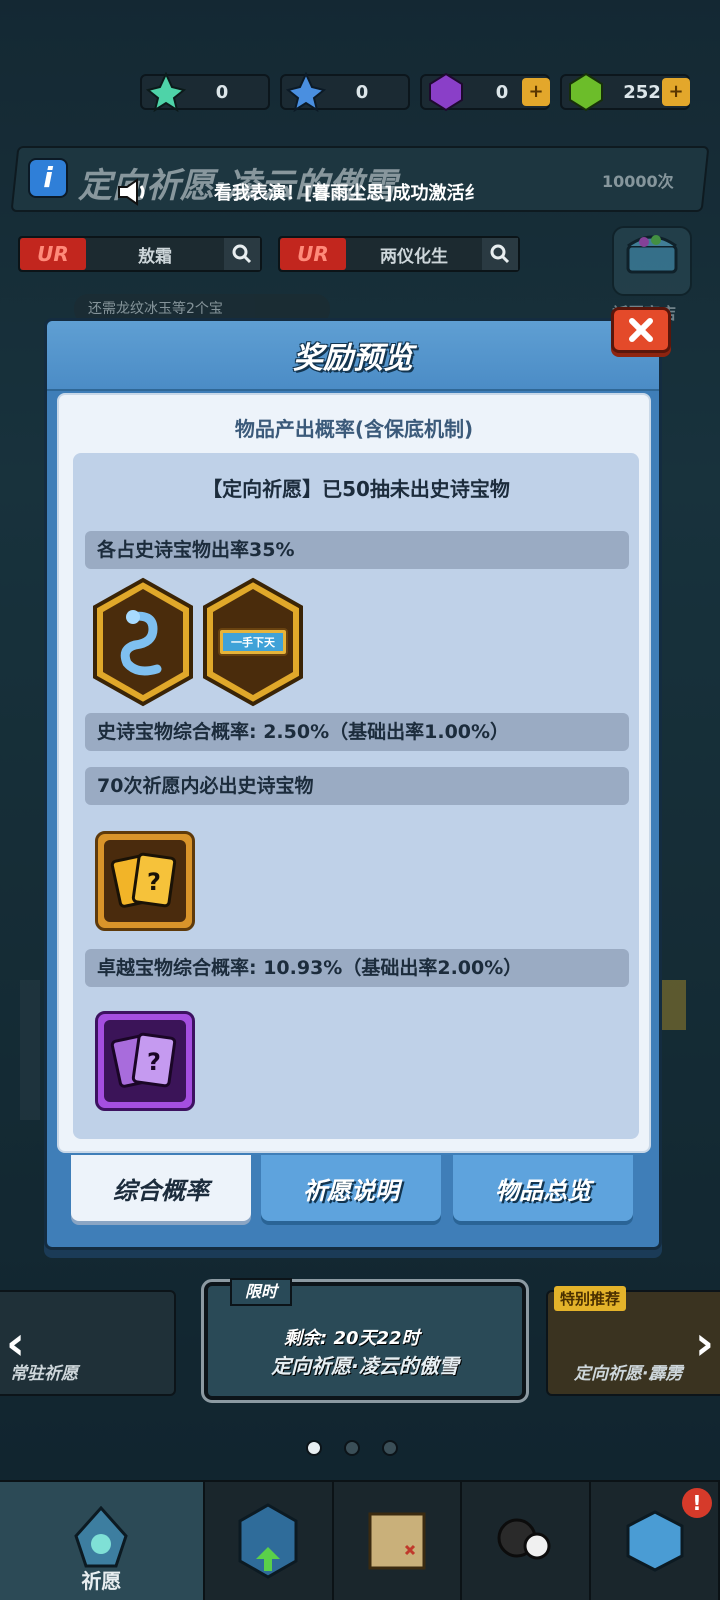 The height and width of the screenshot is (1600, 720). What do you see at coordinates (354, 429) in the screenshot?
I see `panel-heading: 物品产出概率(含保底机制)` at bounding box center [354, 429].